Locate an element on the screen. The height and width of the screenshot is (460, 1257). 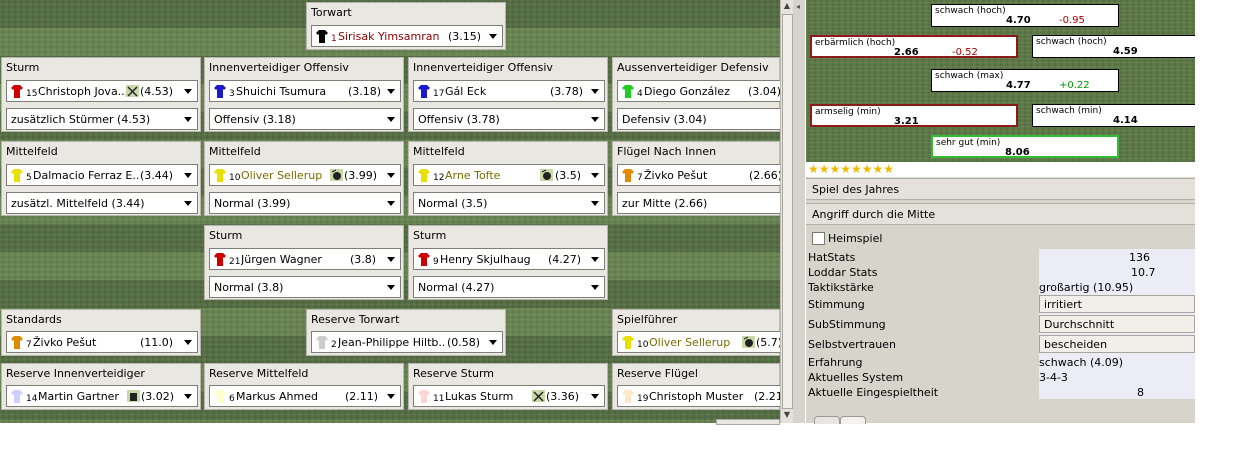
player-select-iv-off-1: 3 Shuichi Tsumura (3.18) is located at coordinates (305, 91).